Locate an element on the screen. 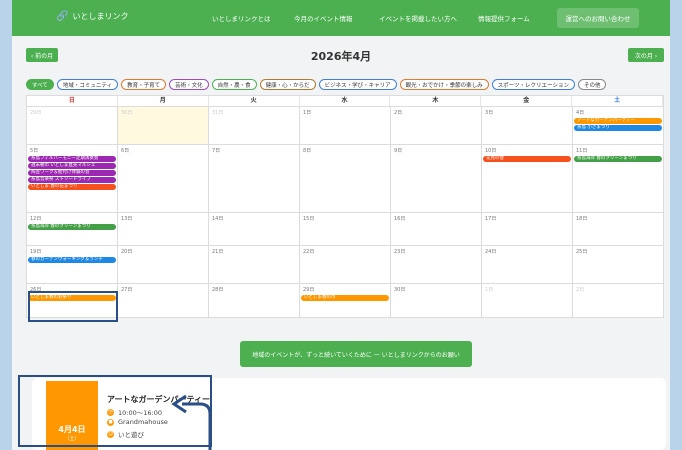 This screenshot has width=682, height=450. day-number: 9日 is located at coordinates (398, 151).